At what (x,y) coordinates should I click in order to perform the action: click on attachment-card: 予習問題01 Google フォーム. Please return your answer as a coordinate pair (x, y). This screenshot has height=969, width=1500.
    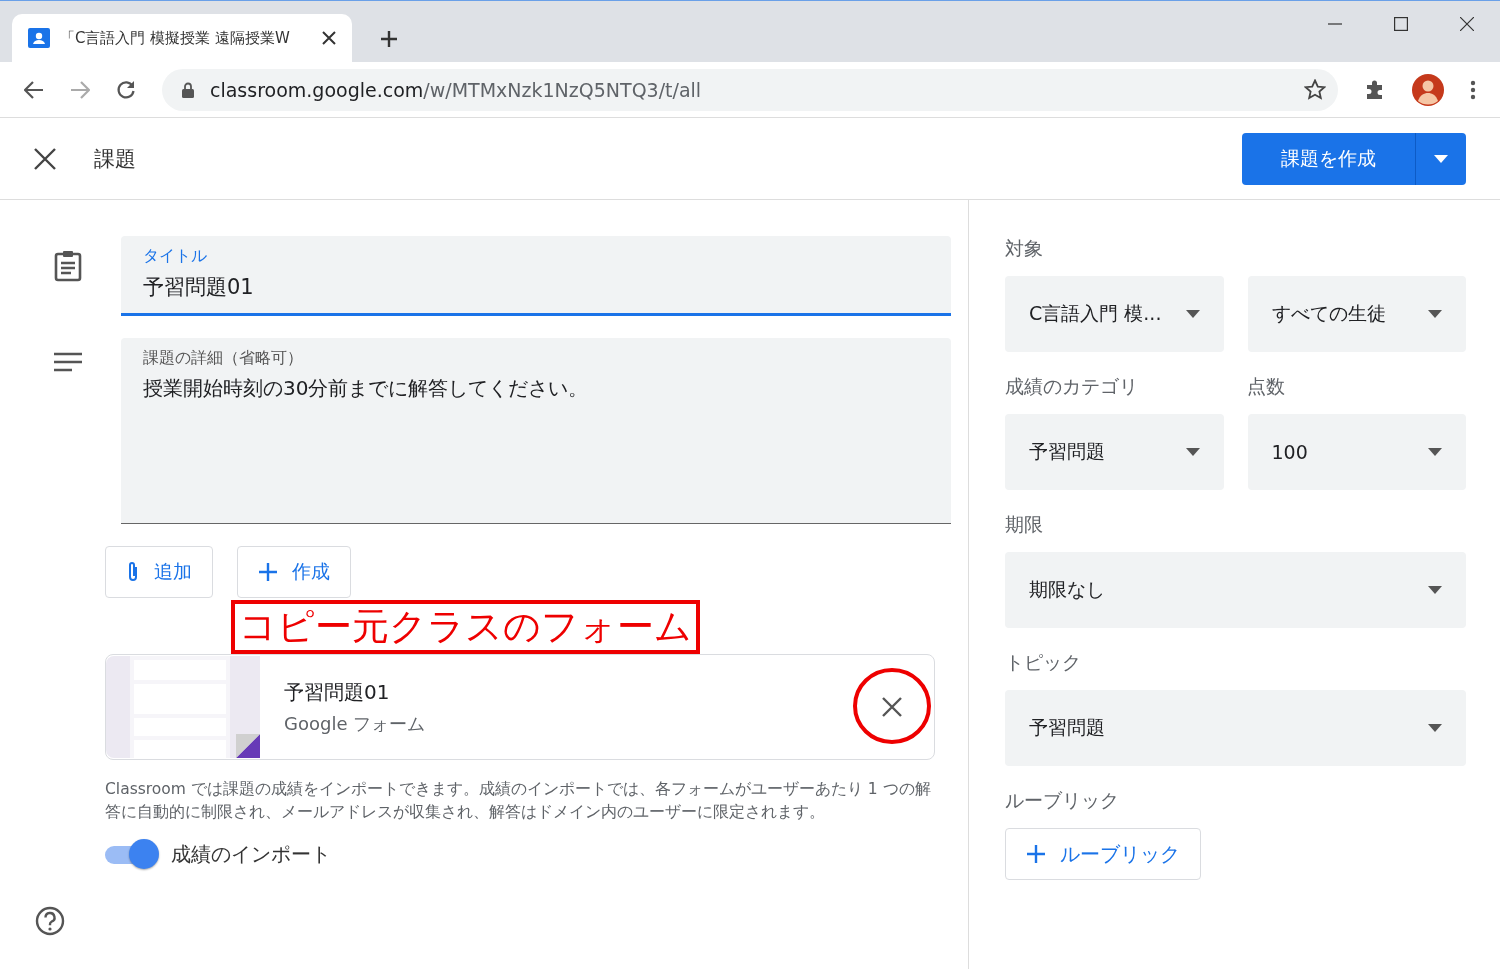
    Looking at the image, I should click on (520, 707).